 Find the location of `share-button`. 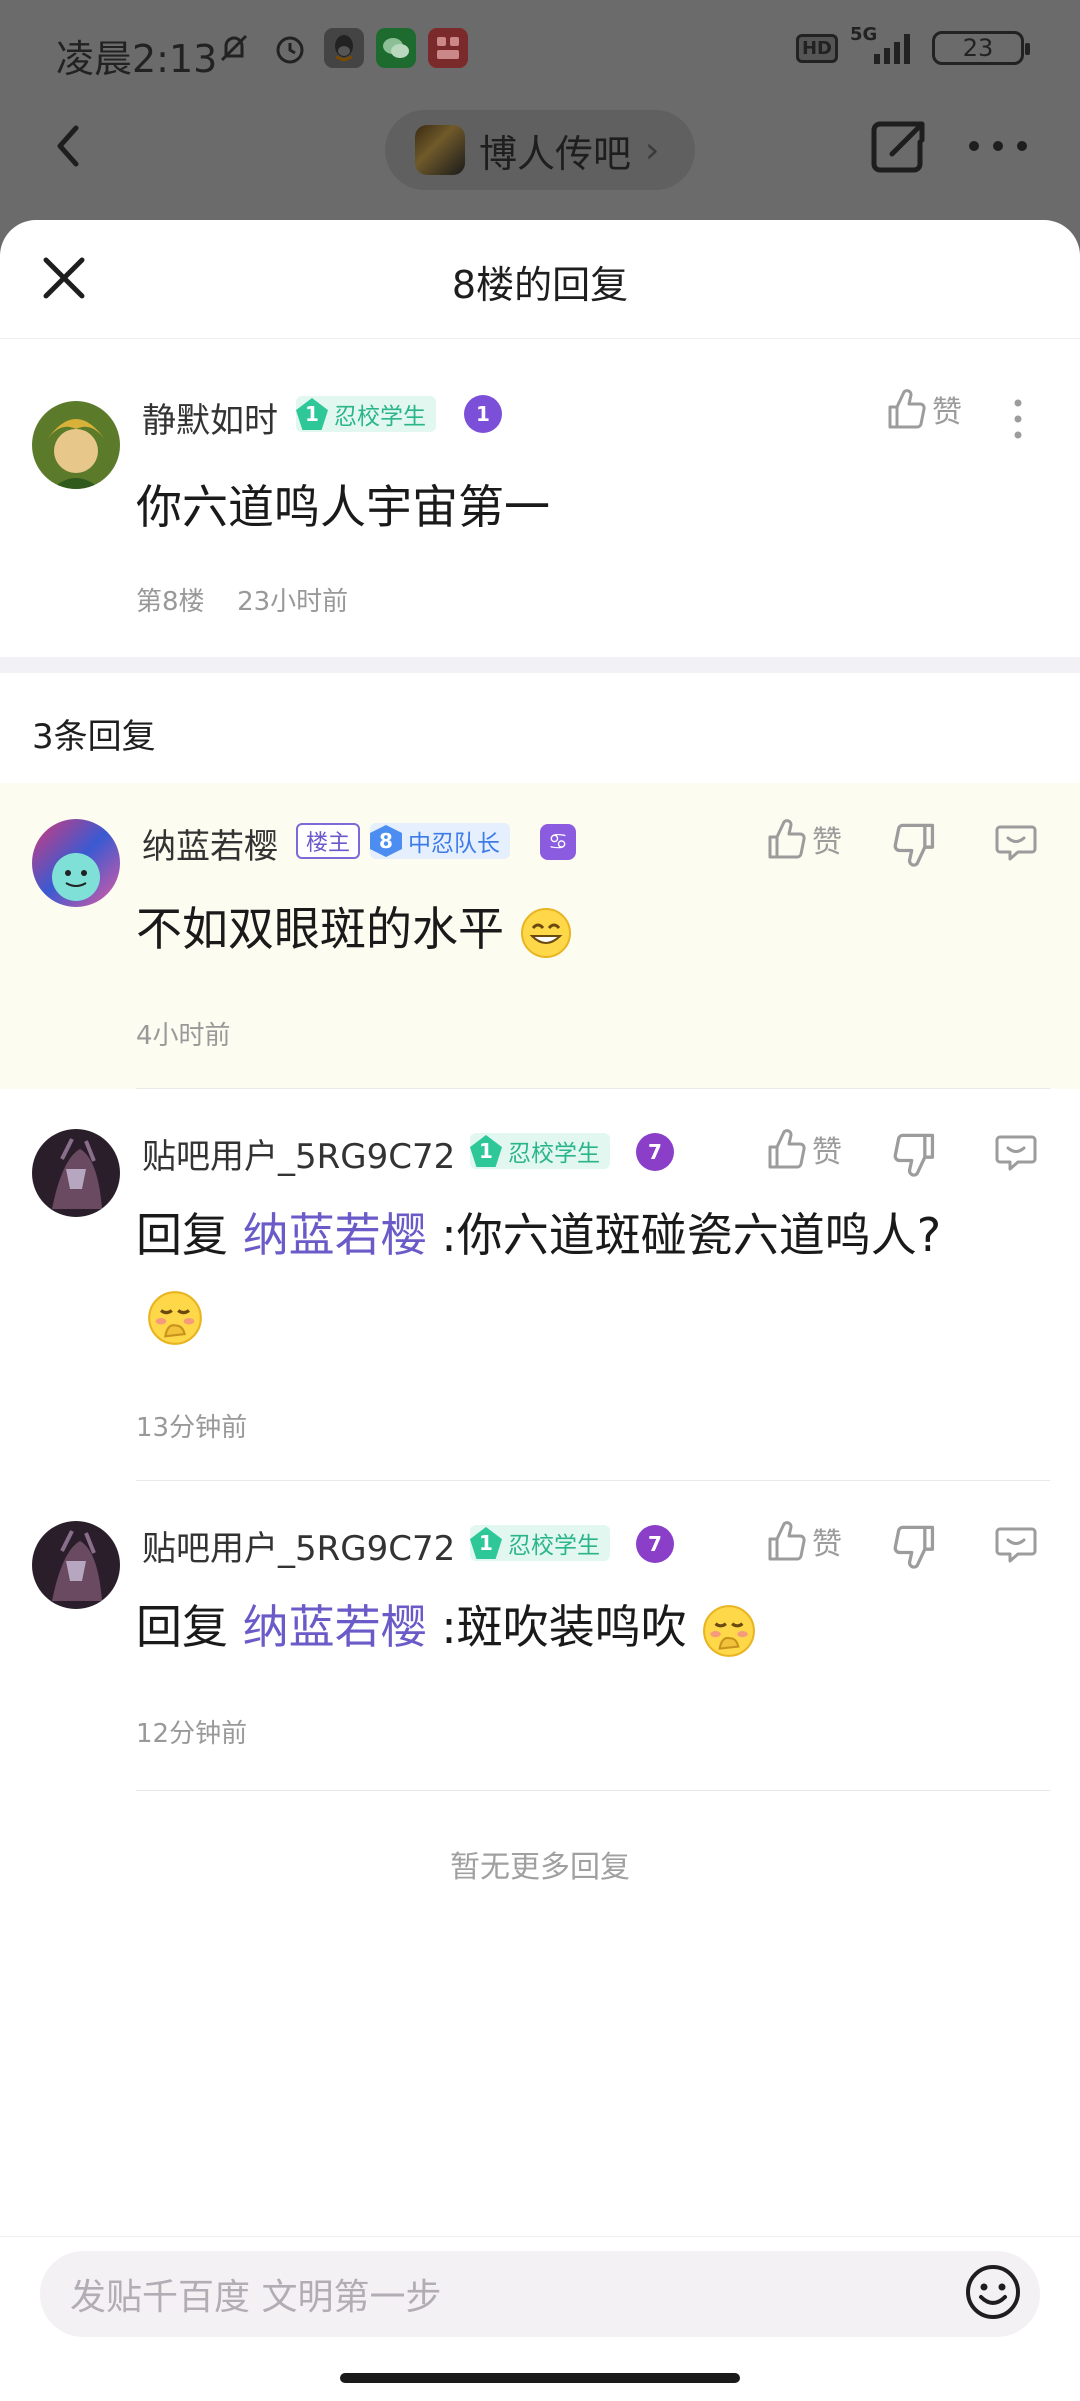

share-button is located at coordinates (898, 146).